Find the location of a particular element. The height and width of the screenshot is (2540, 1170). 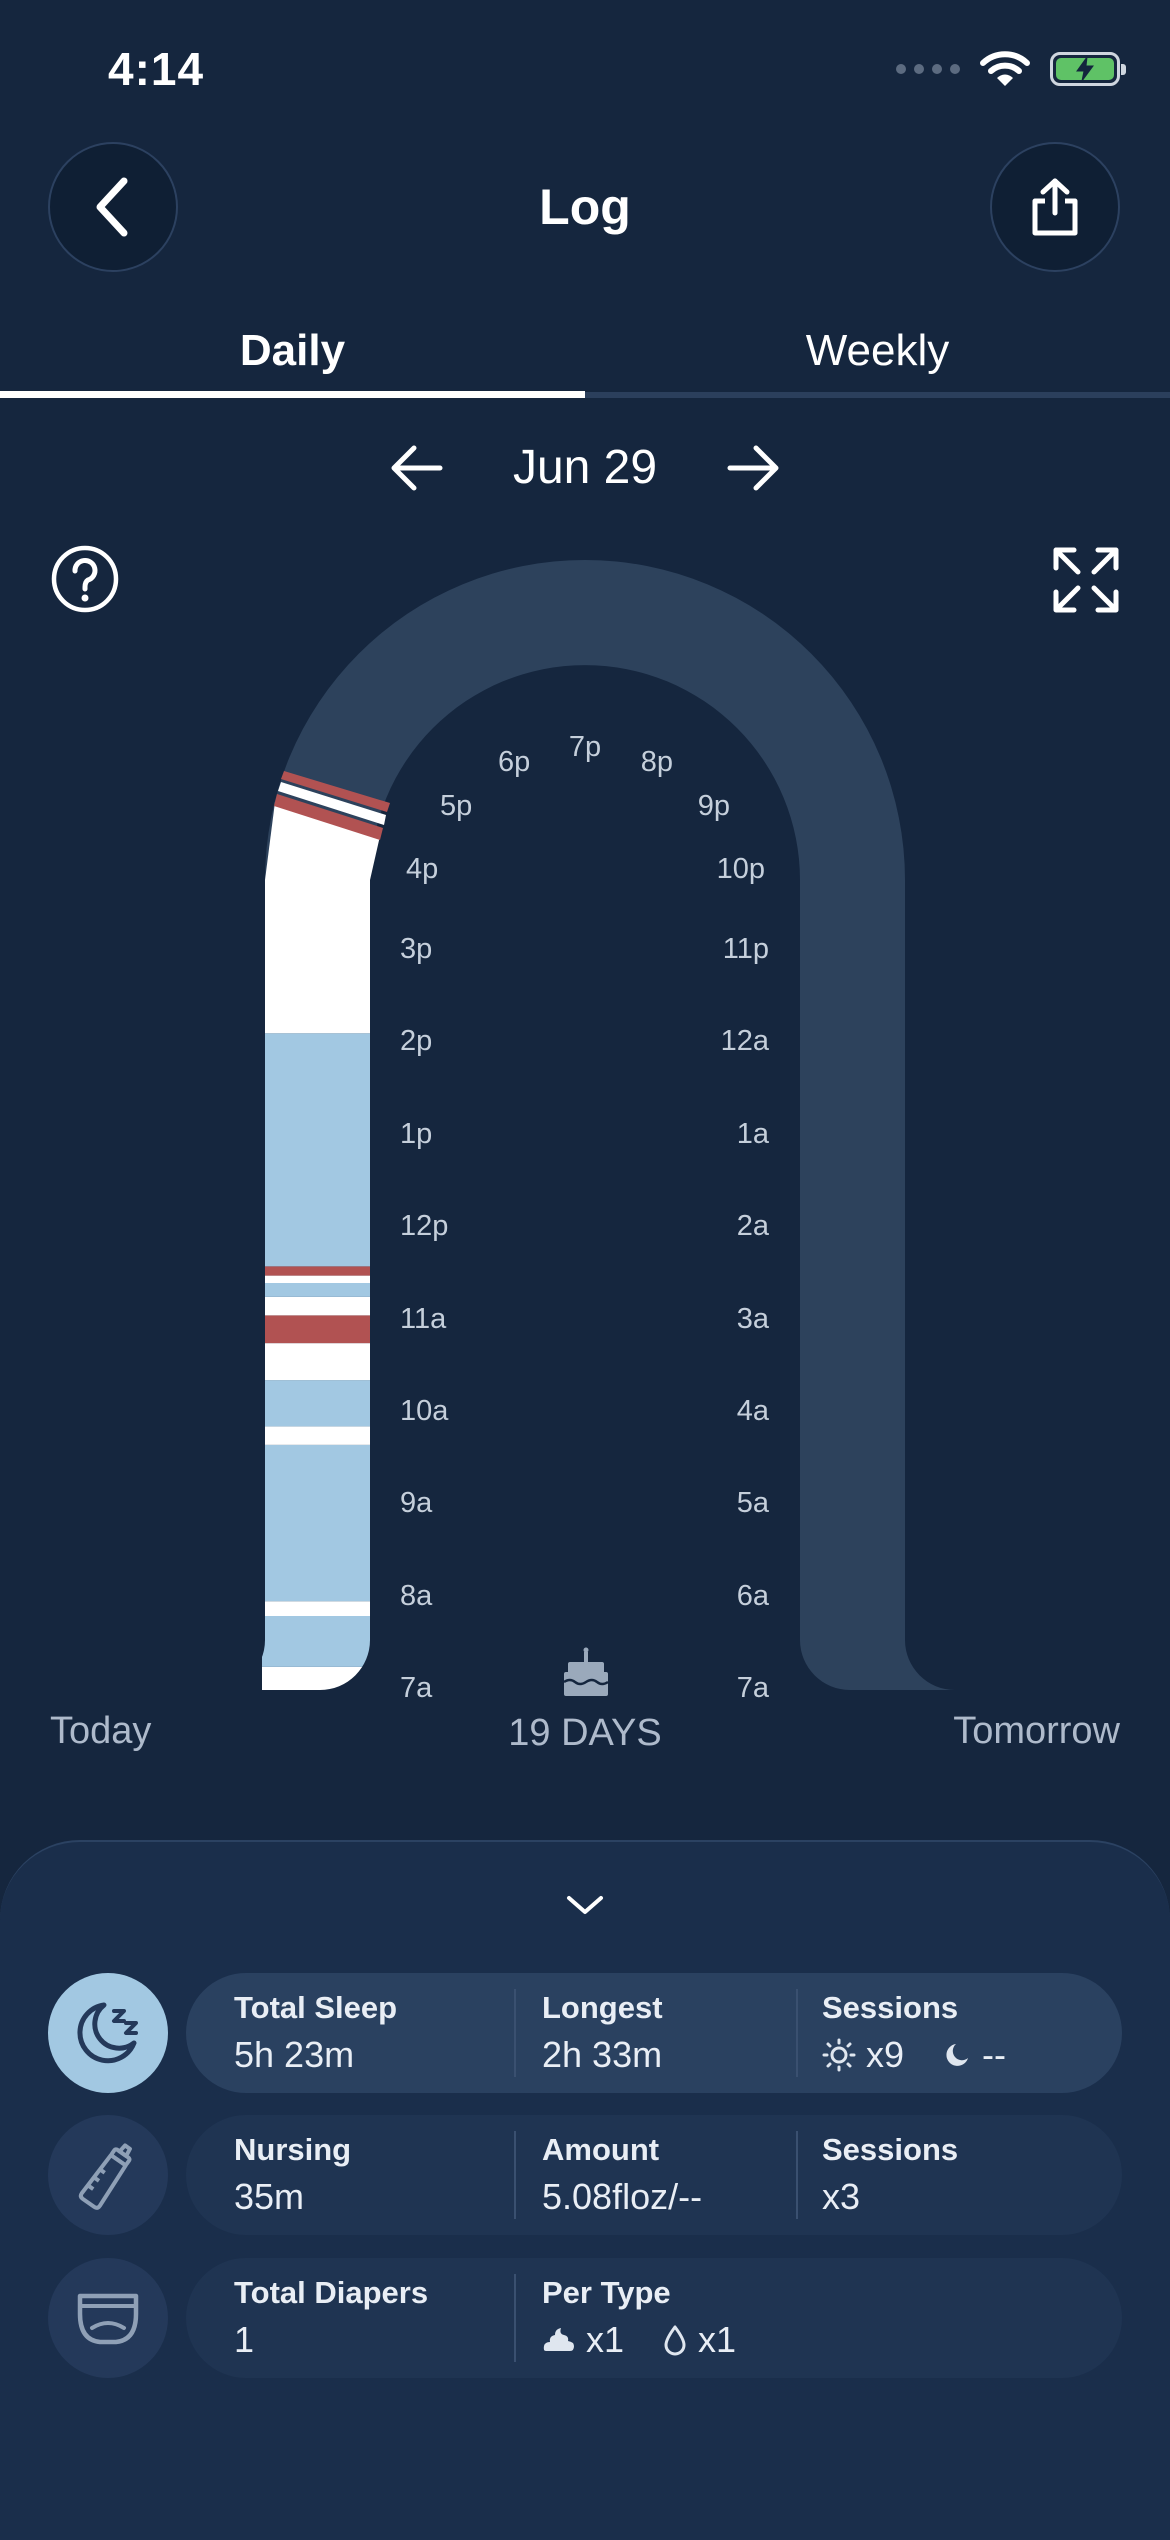

hour-label-right: 9p is located at coordinates (714, 806).